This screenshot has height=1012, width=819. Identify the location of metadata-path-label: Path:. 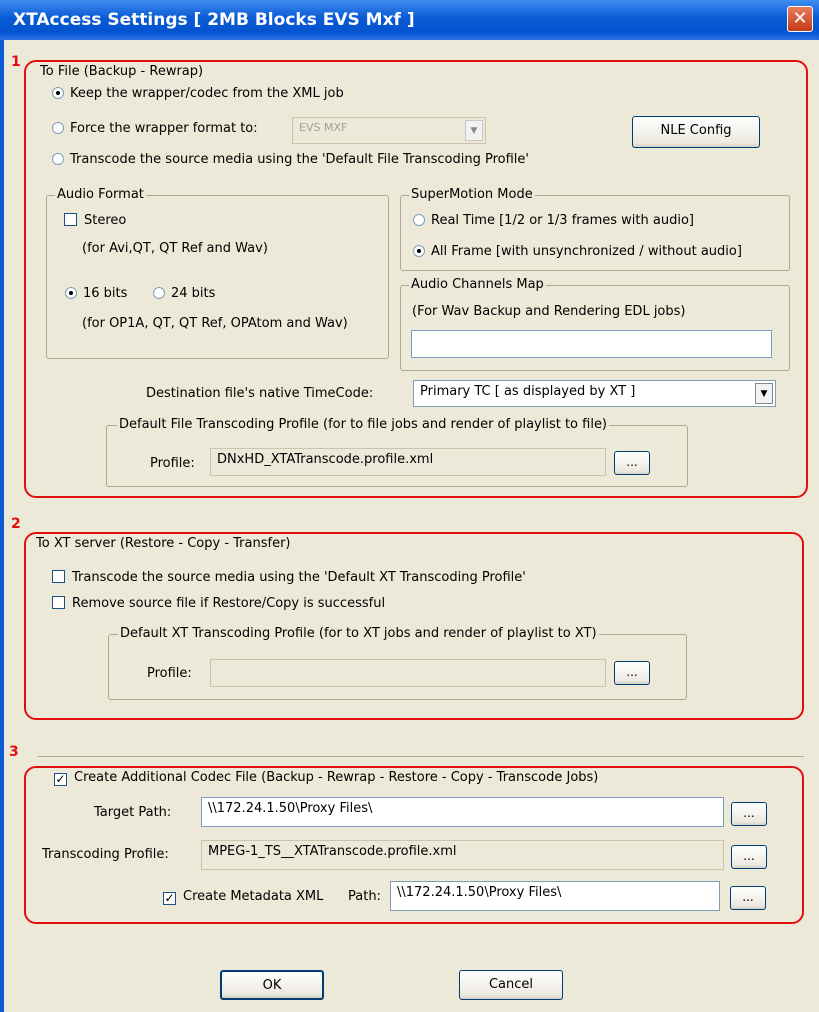
(364, 896).